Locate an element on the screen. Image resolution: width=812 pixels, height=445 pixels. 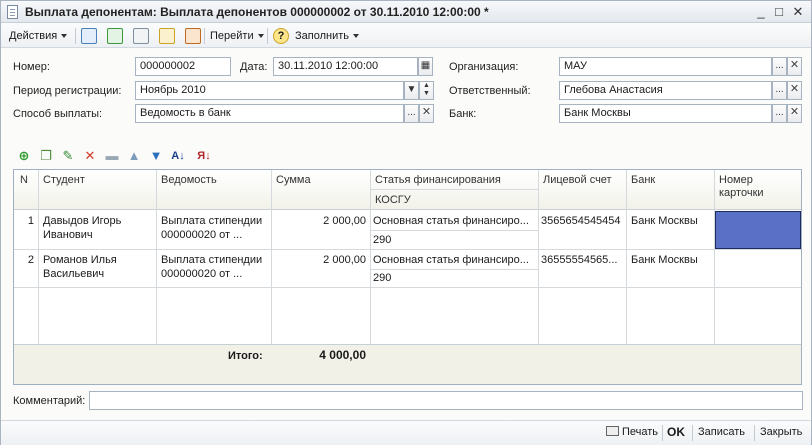
edit-row-icon: ✎ is located at coordinates (68, 156).